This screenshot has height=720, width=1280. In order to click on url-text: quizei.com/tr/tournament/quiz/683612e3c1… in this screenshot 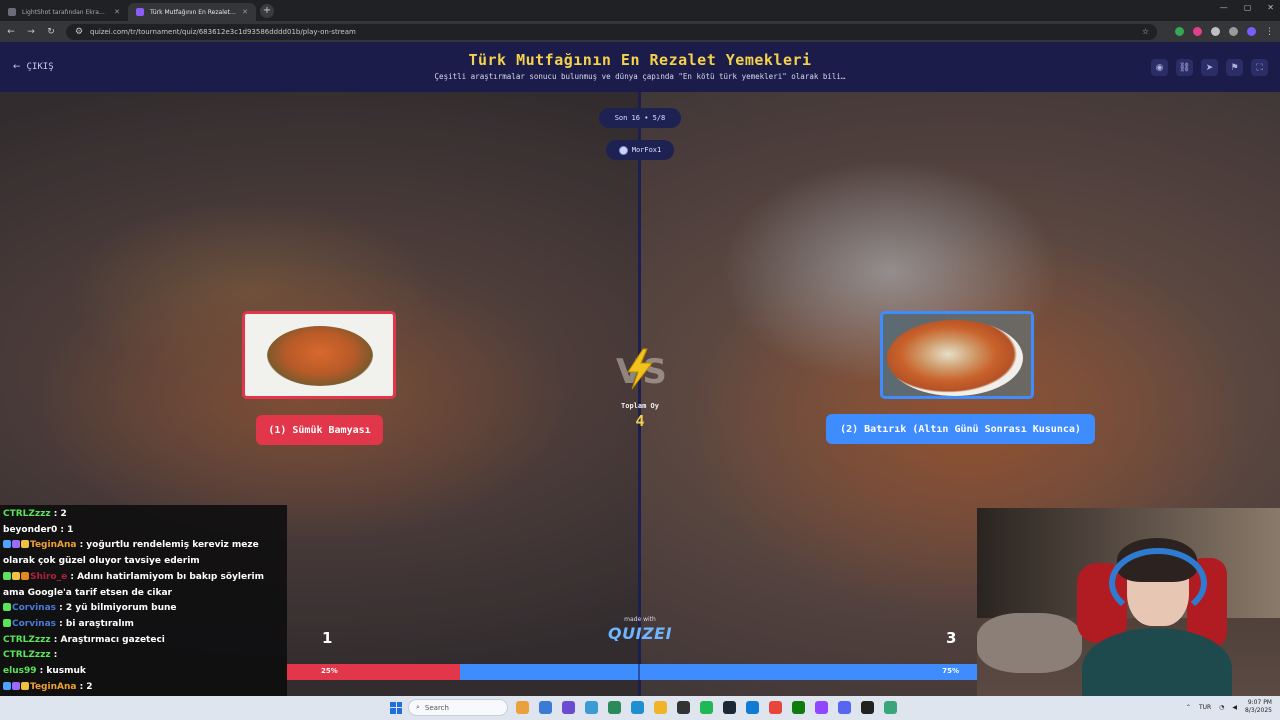, I will do `click(613, 32)`.